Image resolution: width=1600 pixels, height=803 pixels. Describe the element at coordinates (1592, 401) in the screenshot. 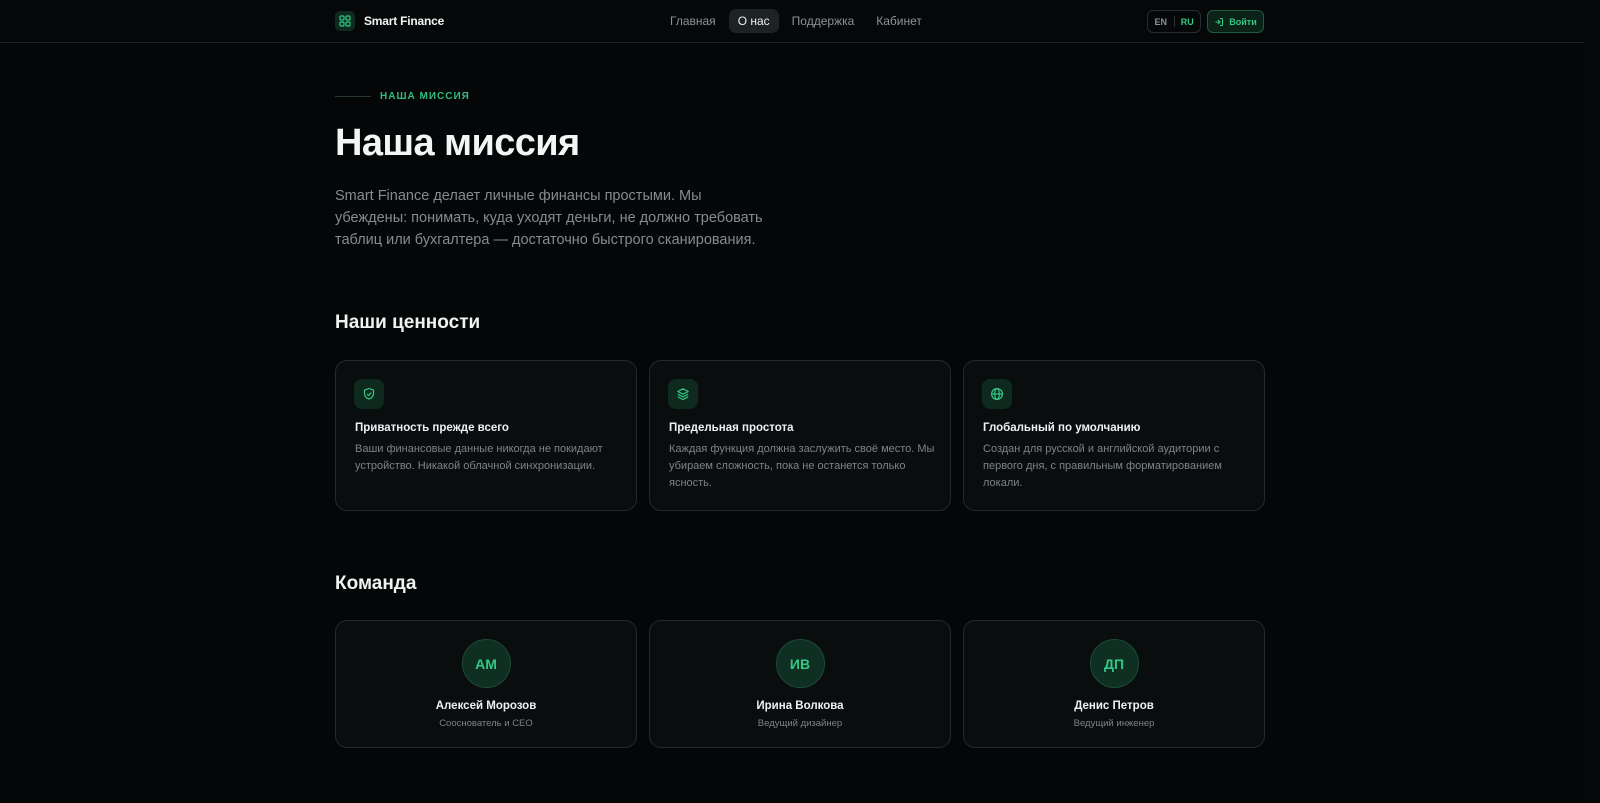

I see `page-scrollbar` at that location.